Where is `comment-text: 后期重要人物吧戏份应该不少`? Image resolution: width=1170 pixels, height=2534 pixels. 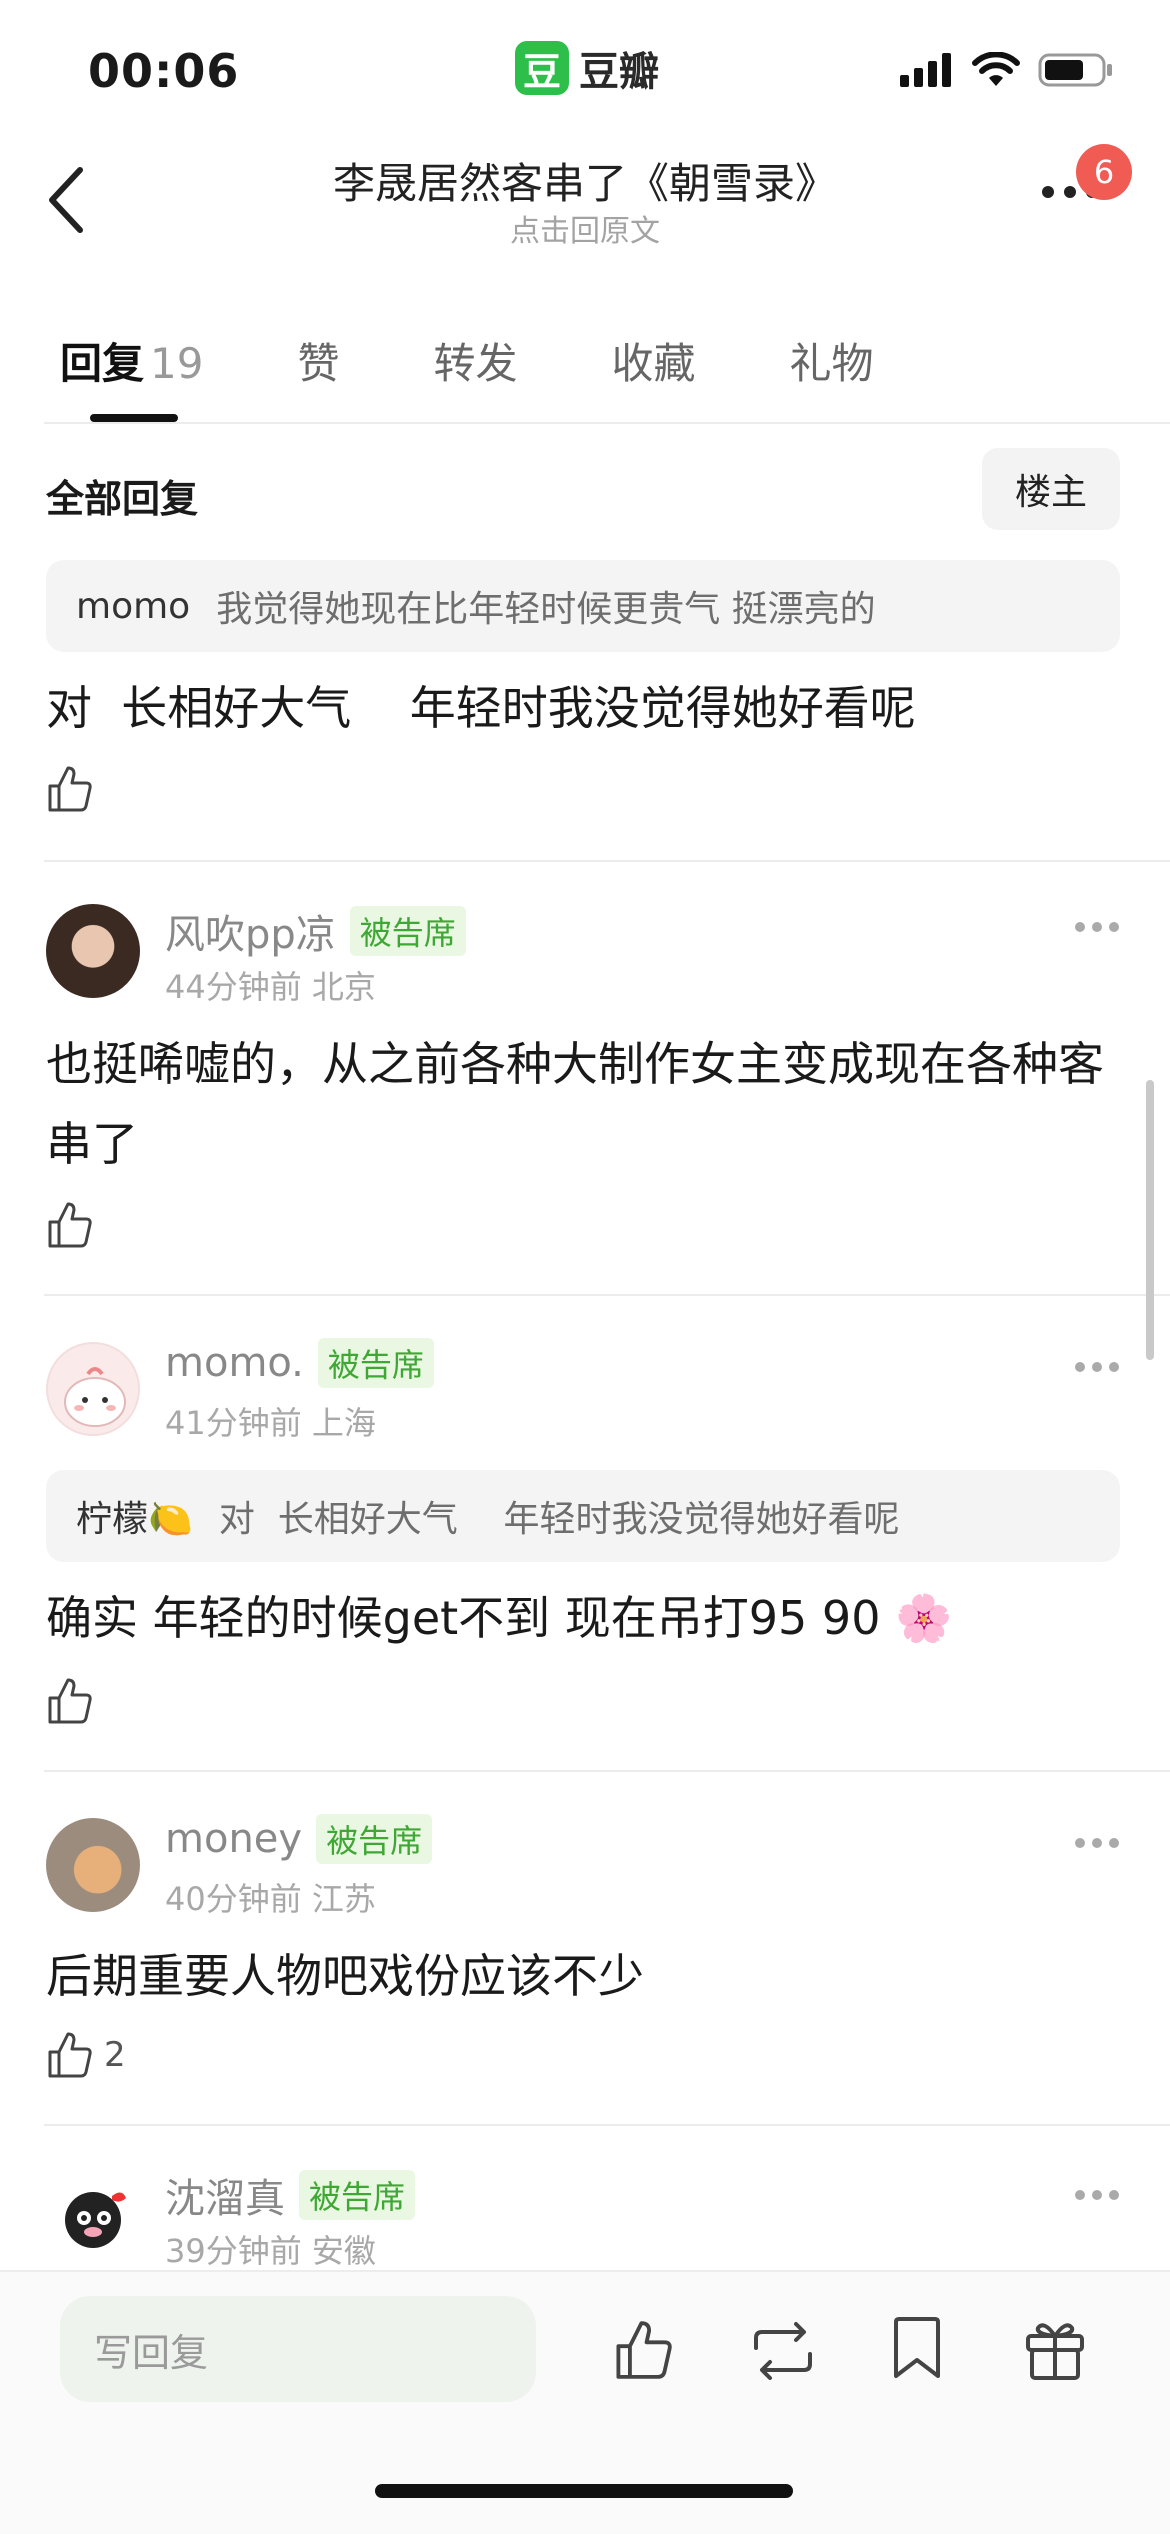 comment-text: 后期重要人物吧戏份应该不少 is located at coordinates (345, 1976).